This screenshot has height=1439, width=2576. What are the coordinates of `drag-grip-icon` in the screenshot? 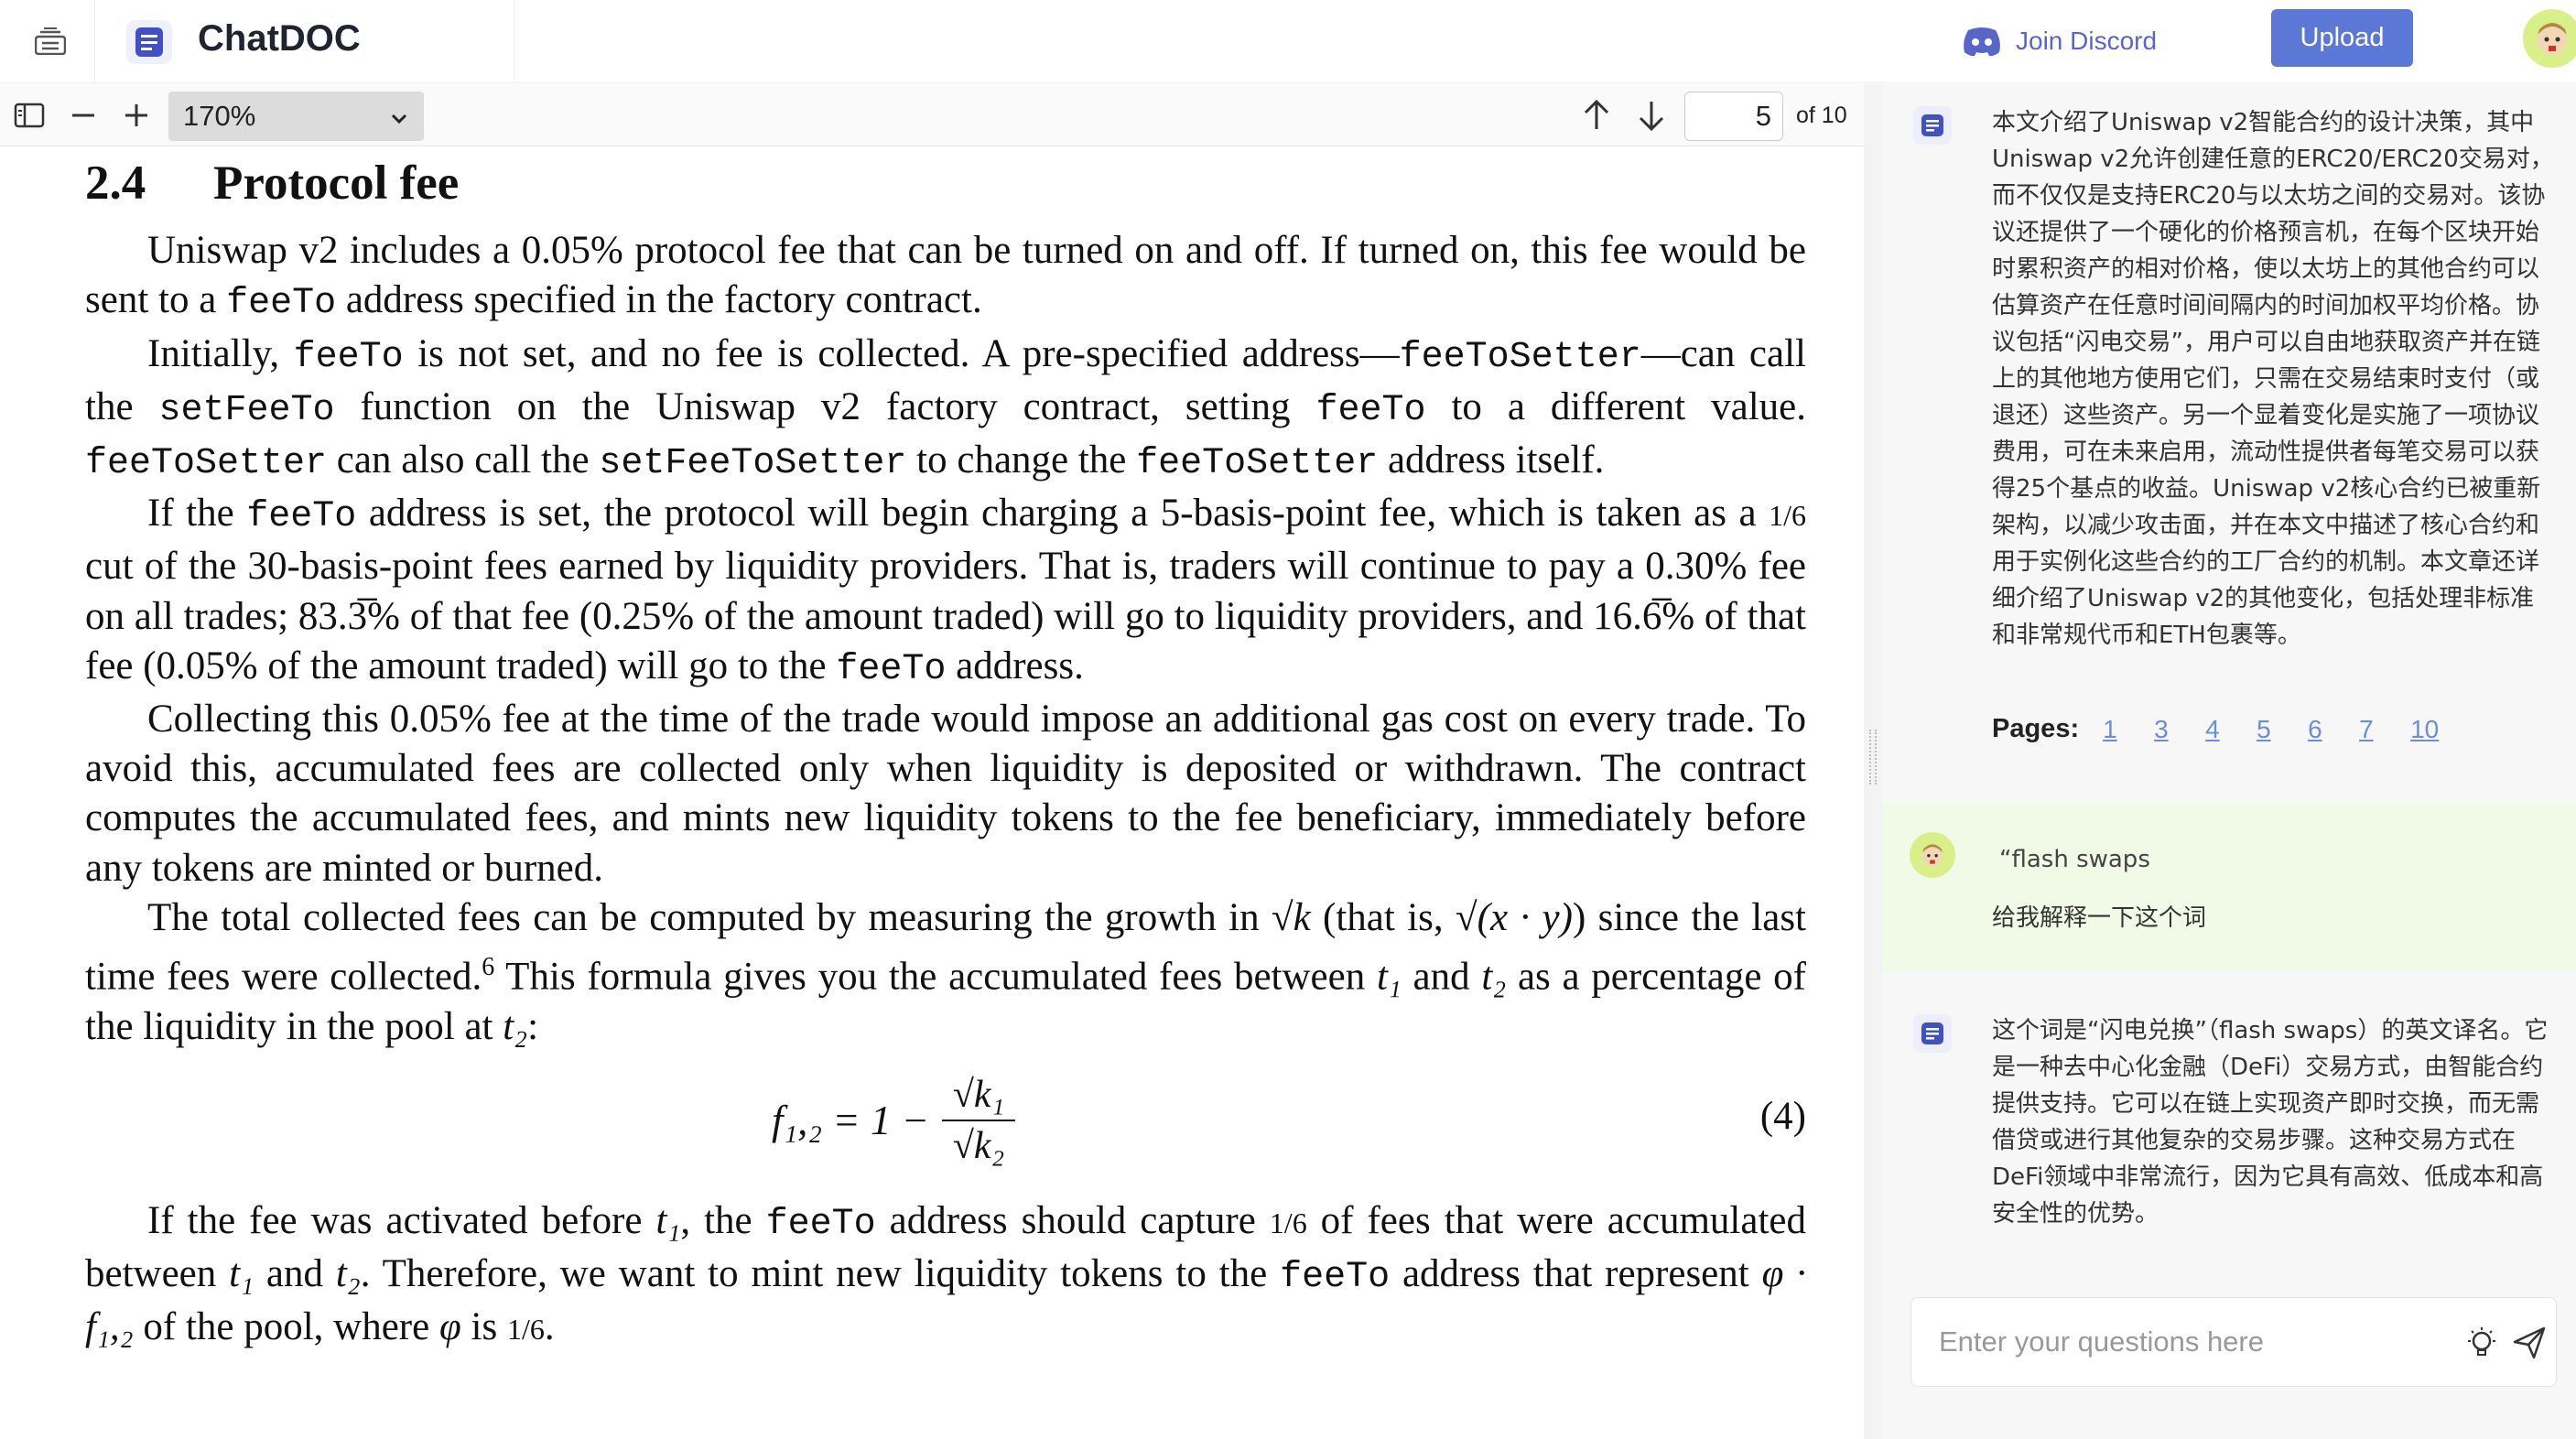 It's located at (1873, 757).